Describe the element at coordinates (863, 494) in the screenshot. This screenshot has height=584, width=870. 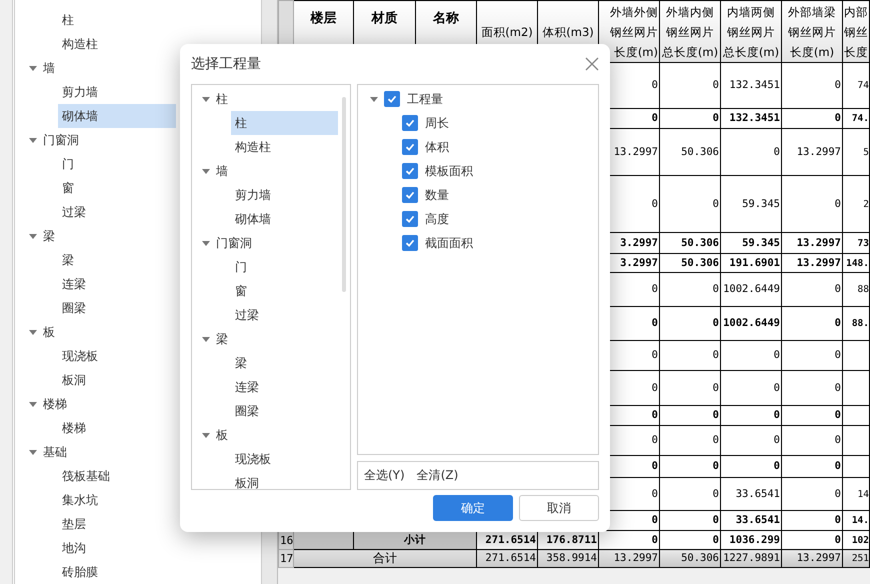
I see `table-cell: 14` at that location.